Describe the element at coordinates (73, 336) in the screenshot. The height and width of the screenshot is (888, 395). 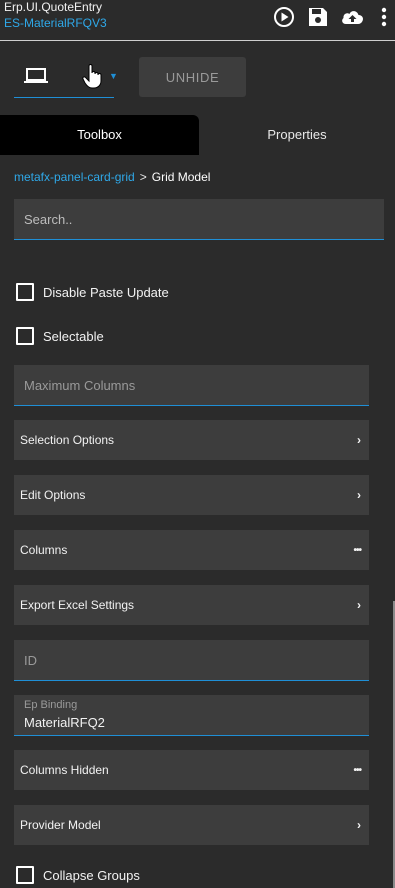
I see `selectable-label: Selectable` at that location.